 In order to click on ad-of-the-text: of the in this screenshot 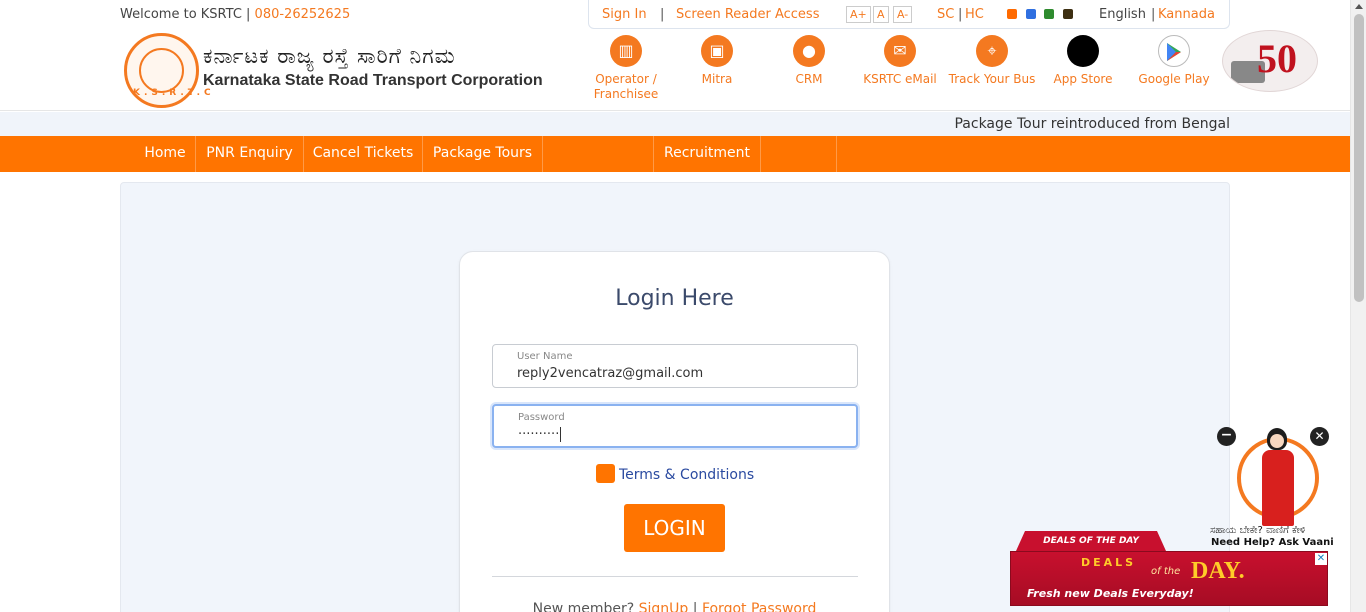, I will do `click(1166, 571)`.